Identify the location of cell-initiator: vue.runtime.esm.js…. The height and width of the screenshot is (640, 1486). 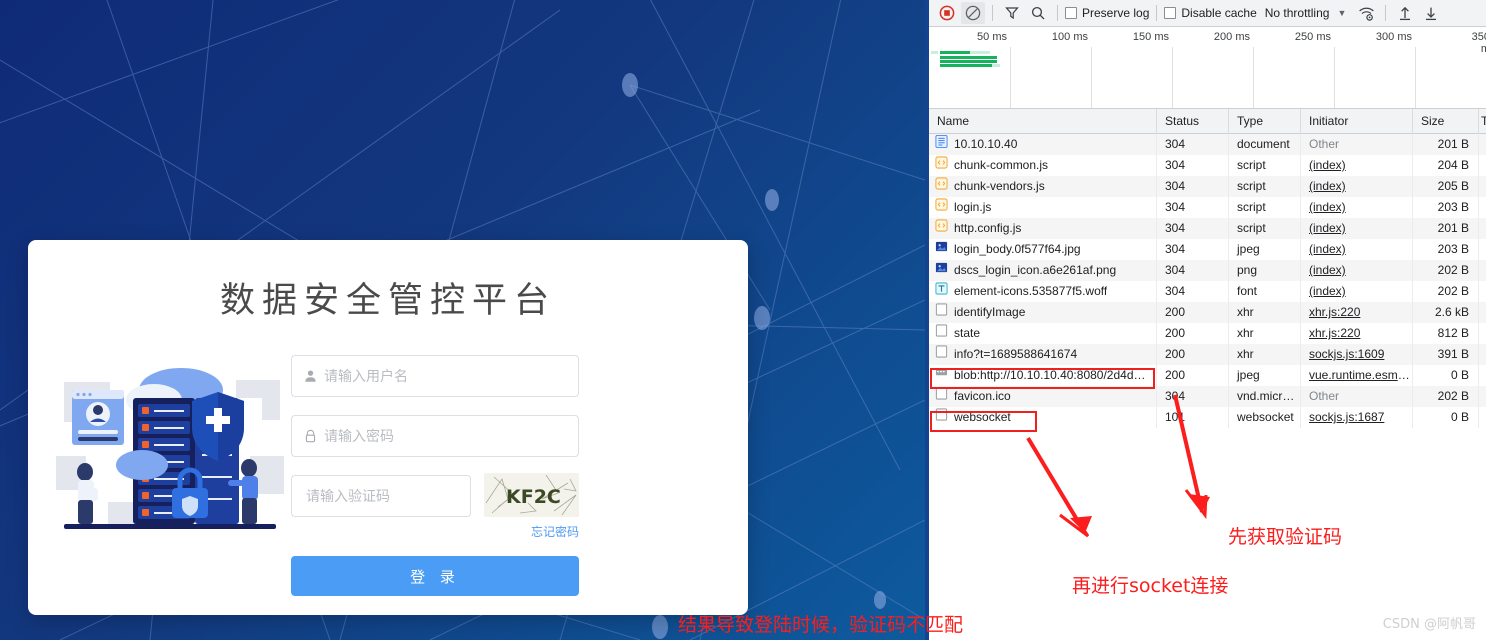
(1357, 375).